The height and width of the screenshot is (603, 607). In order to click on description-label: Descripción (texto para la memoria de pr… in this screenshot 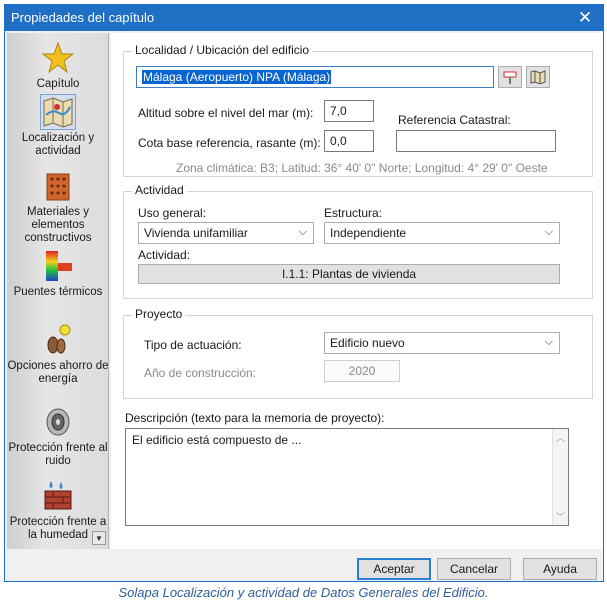, I will do `click(255, 418)`.